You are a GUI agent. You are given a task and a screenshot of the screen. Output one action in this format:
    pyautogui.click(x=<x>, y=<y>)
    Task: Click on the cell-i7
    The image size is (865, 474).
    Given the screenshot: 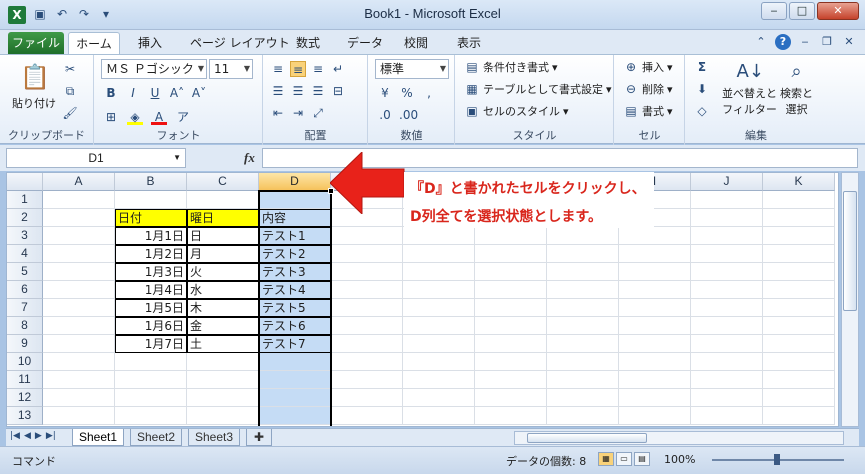 What is the action you would take?
    pyautogui.click(x=655, y=308)
    